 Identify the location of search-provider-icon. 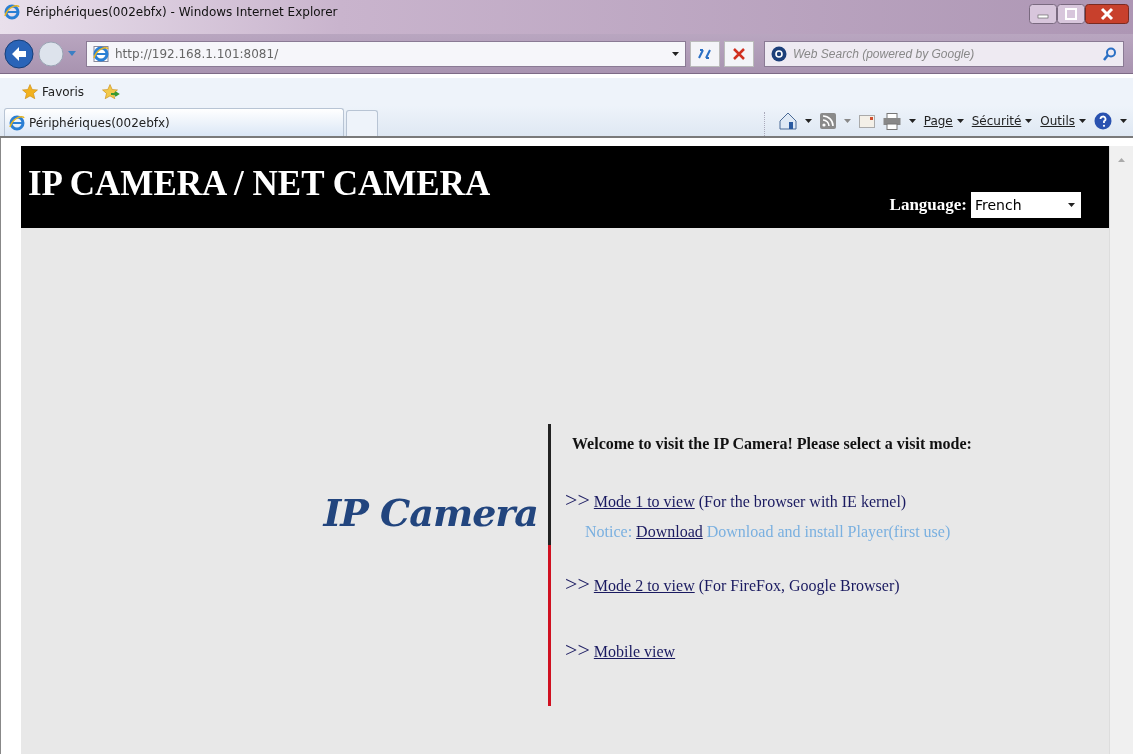
(779, 53).